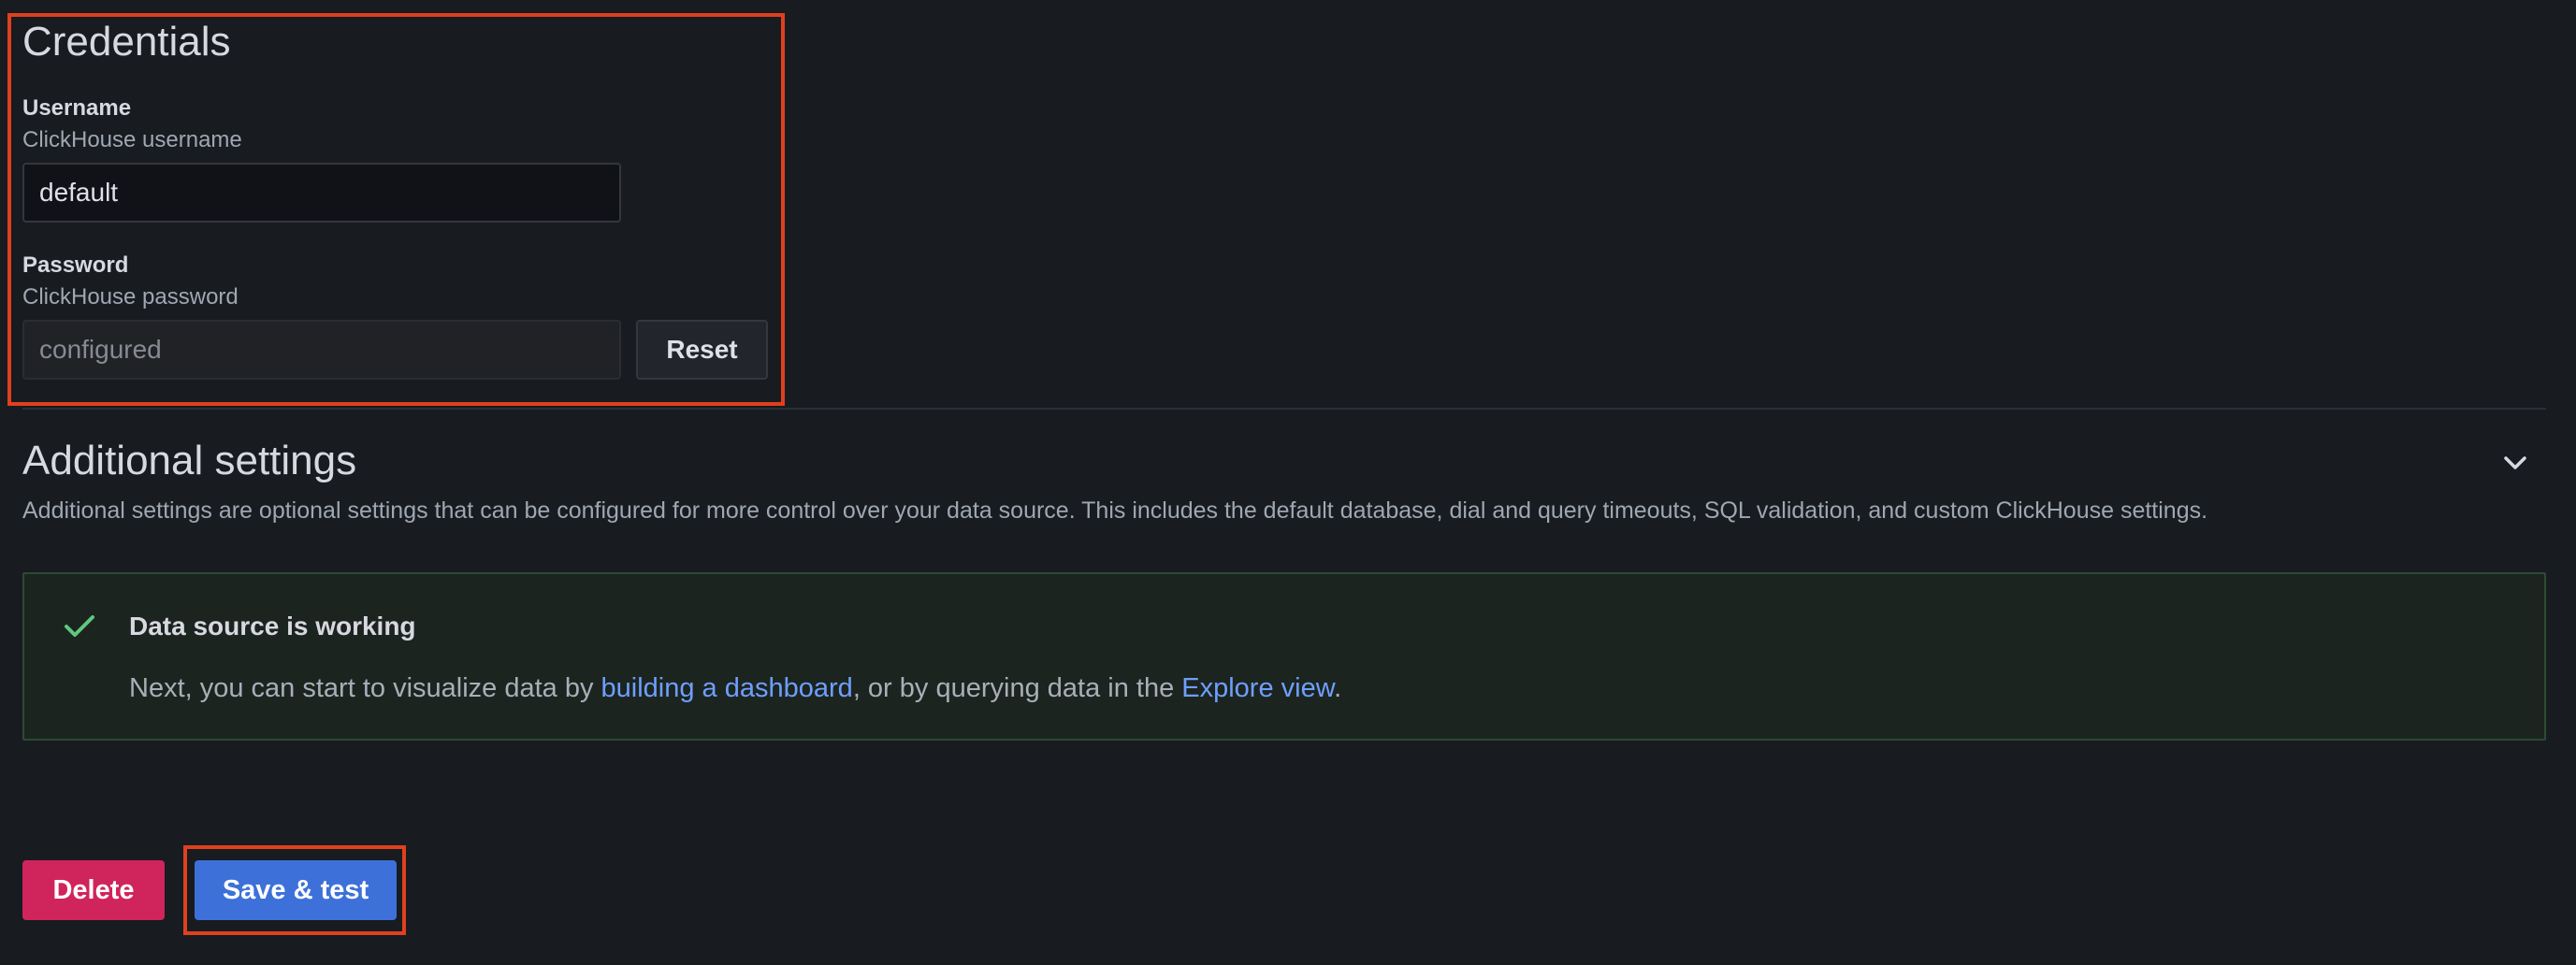 This screenshot has height=965, width=2576. I want to click on username-input: default, so click(321, 193).